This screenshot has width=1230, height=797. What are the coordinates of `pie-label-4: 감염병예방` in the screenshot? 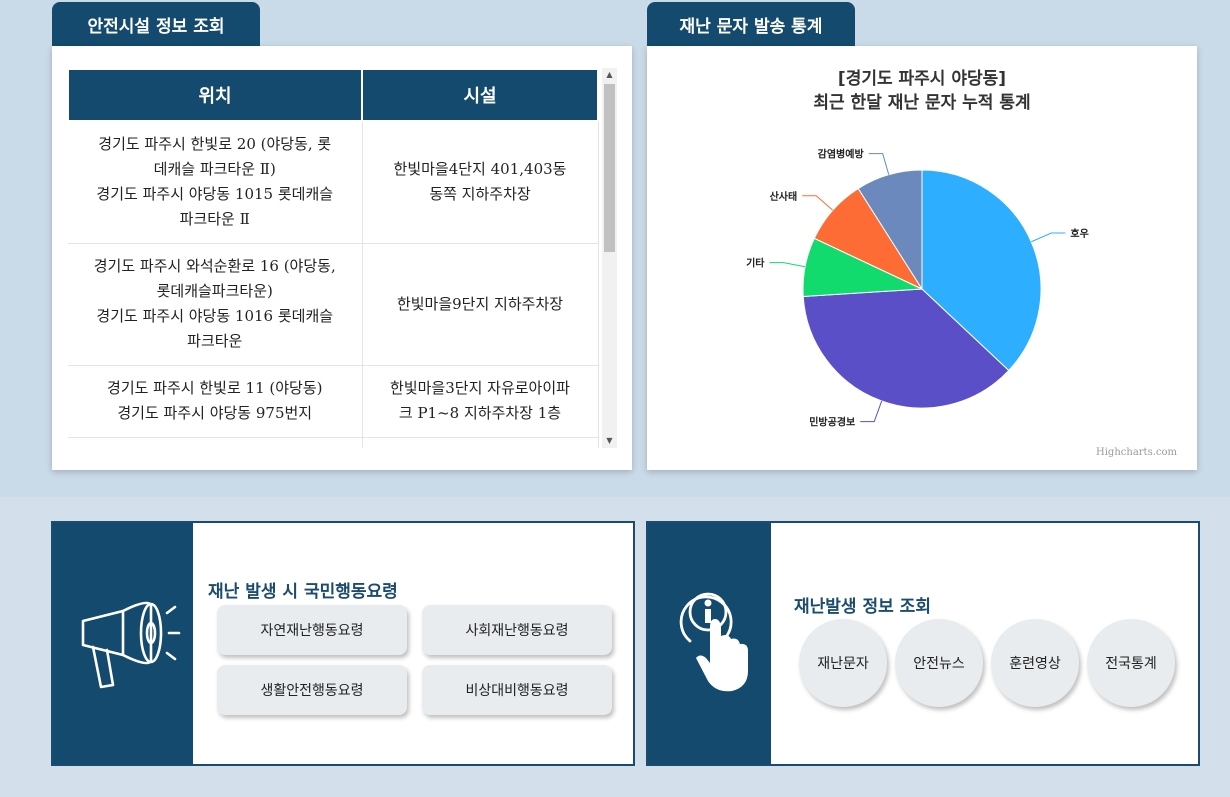 It's located at (841, 154).